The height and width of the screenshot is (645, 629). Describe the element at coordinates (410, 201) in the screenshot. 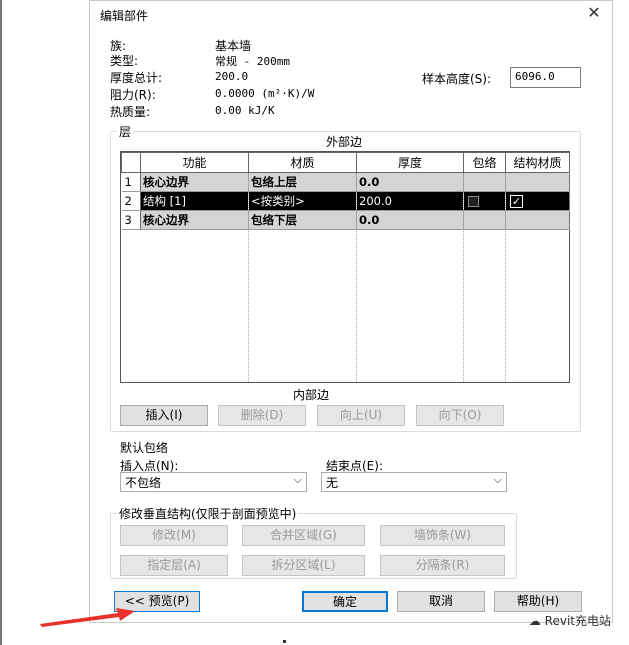

I see `layer-thickness-cell: 200.0` at that location.